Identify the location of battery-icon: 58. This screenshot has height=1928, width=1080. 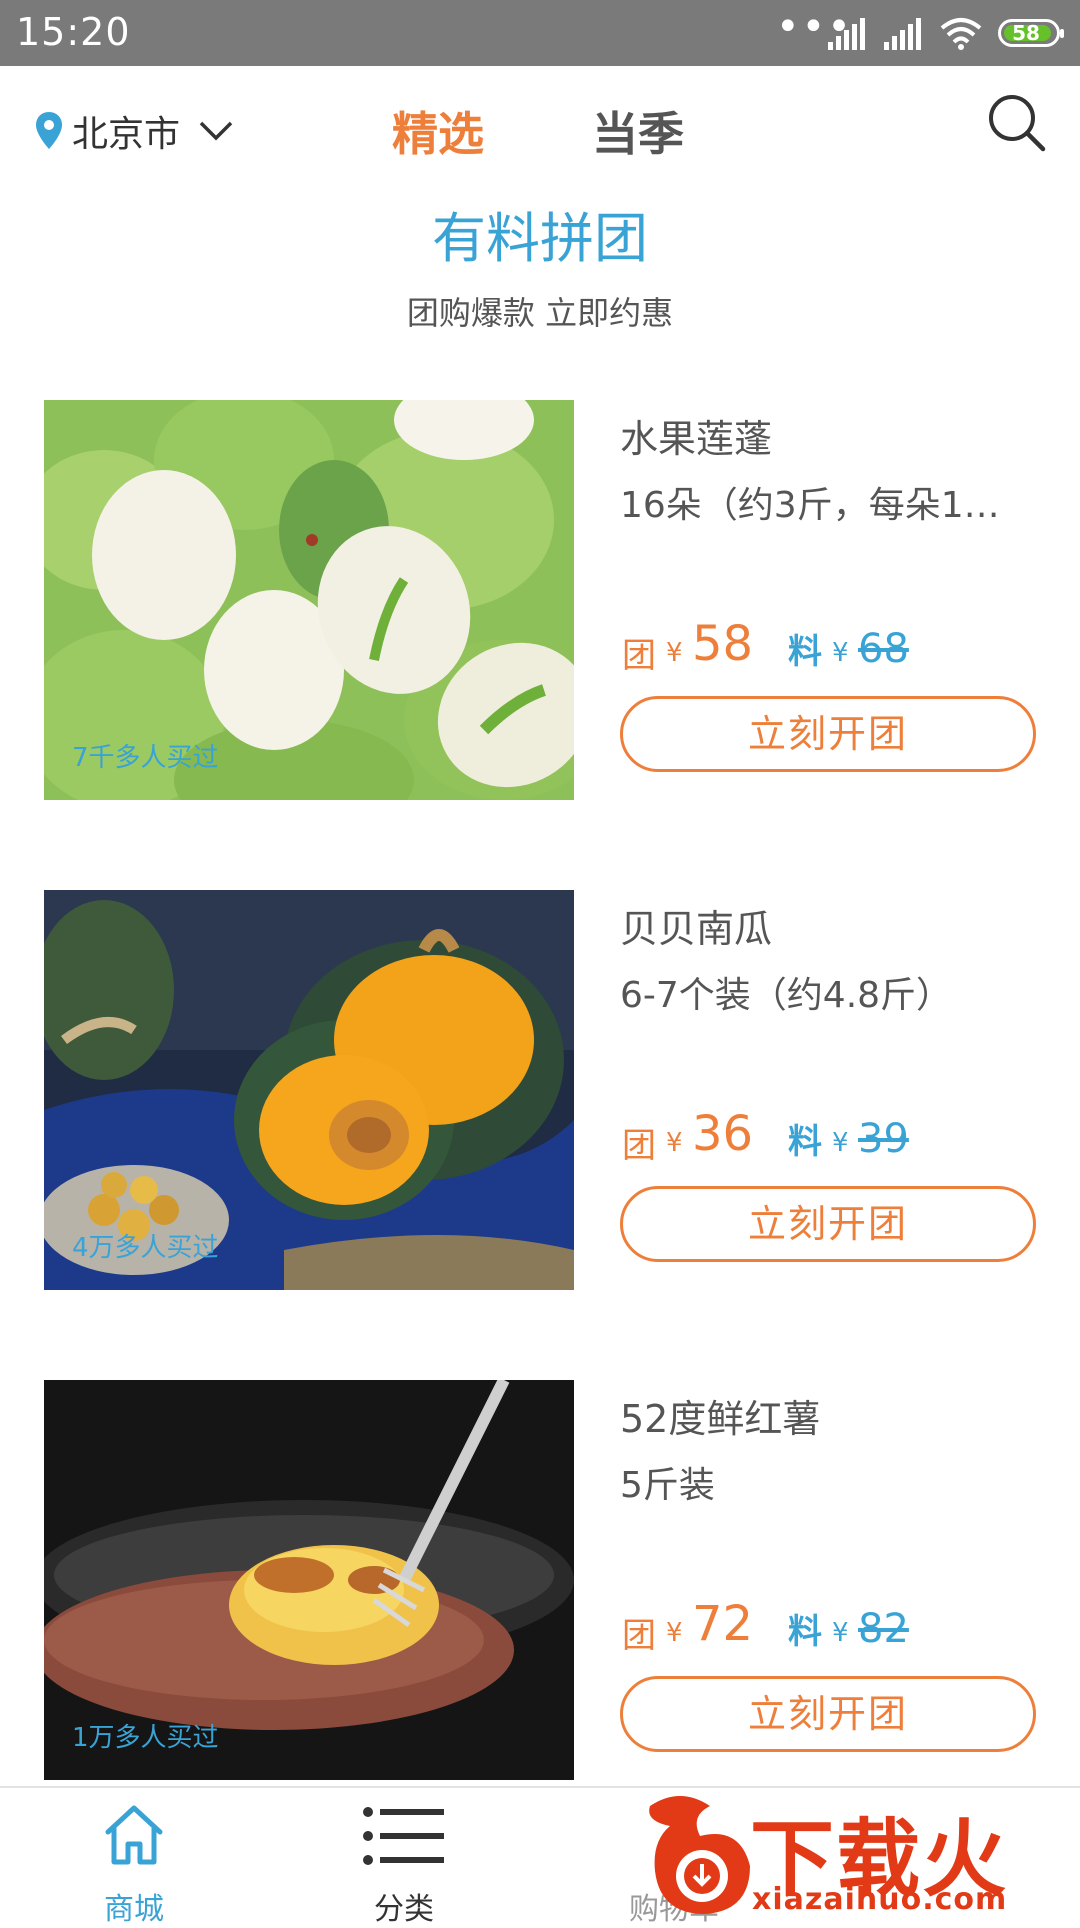
(1031, 33).